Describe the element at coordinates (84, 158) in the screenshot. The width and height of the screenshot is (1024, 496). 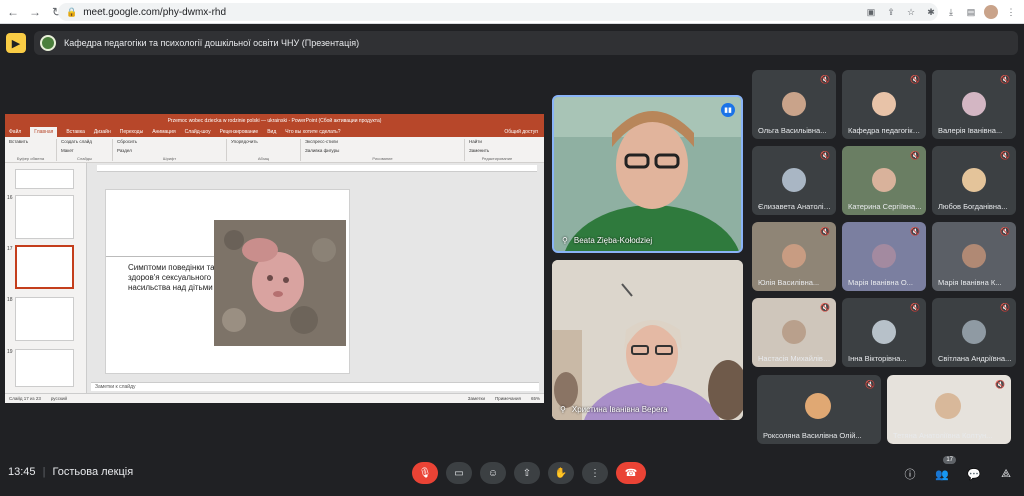
I see `ribbon-group-label: Слайды` at that location.